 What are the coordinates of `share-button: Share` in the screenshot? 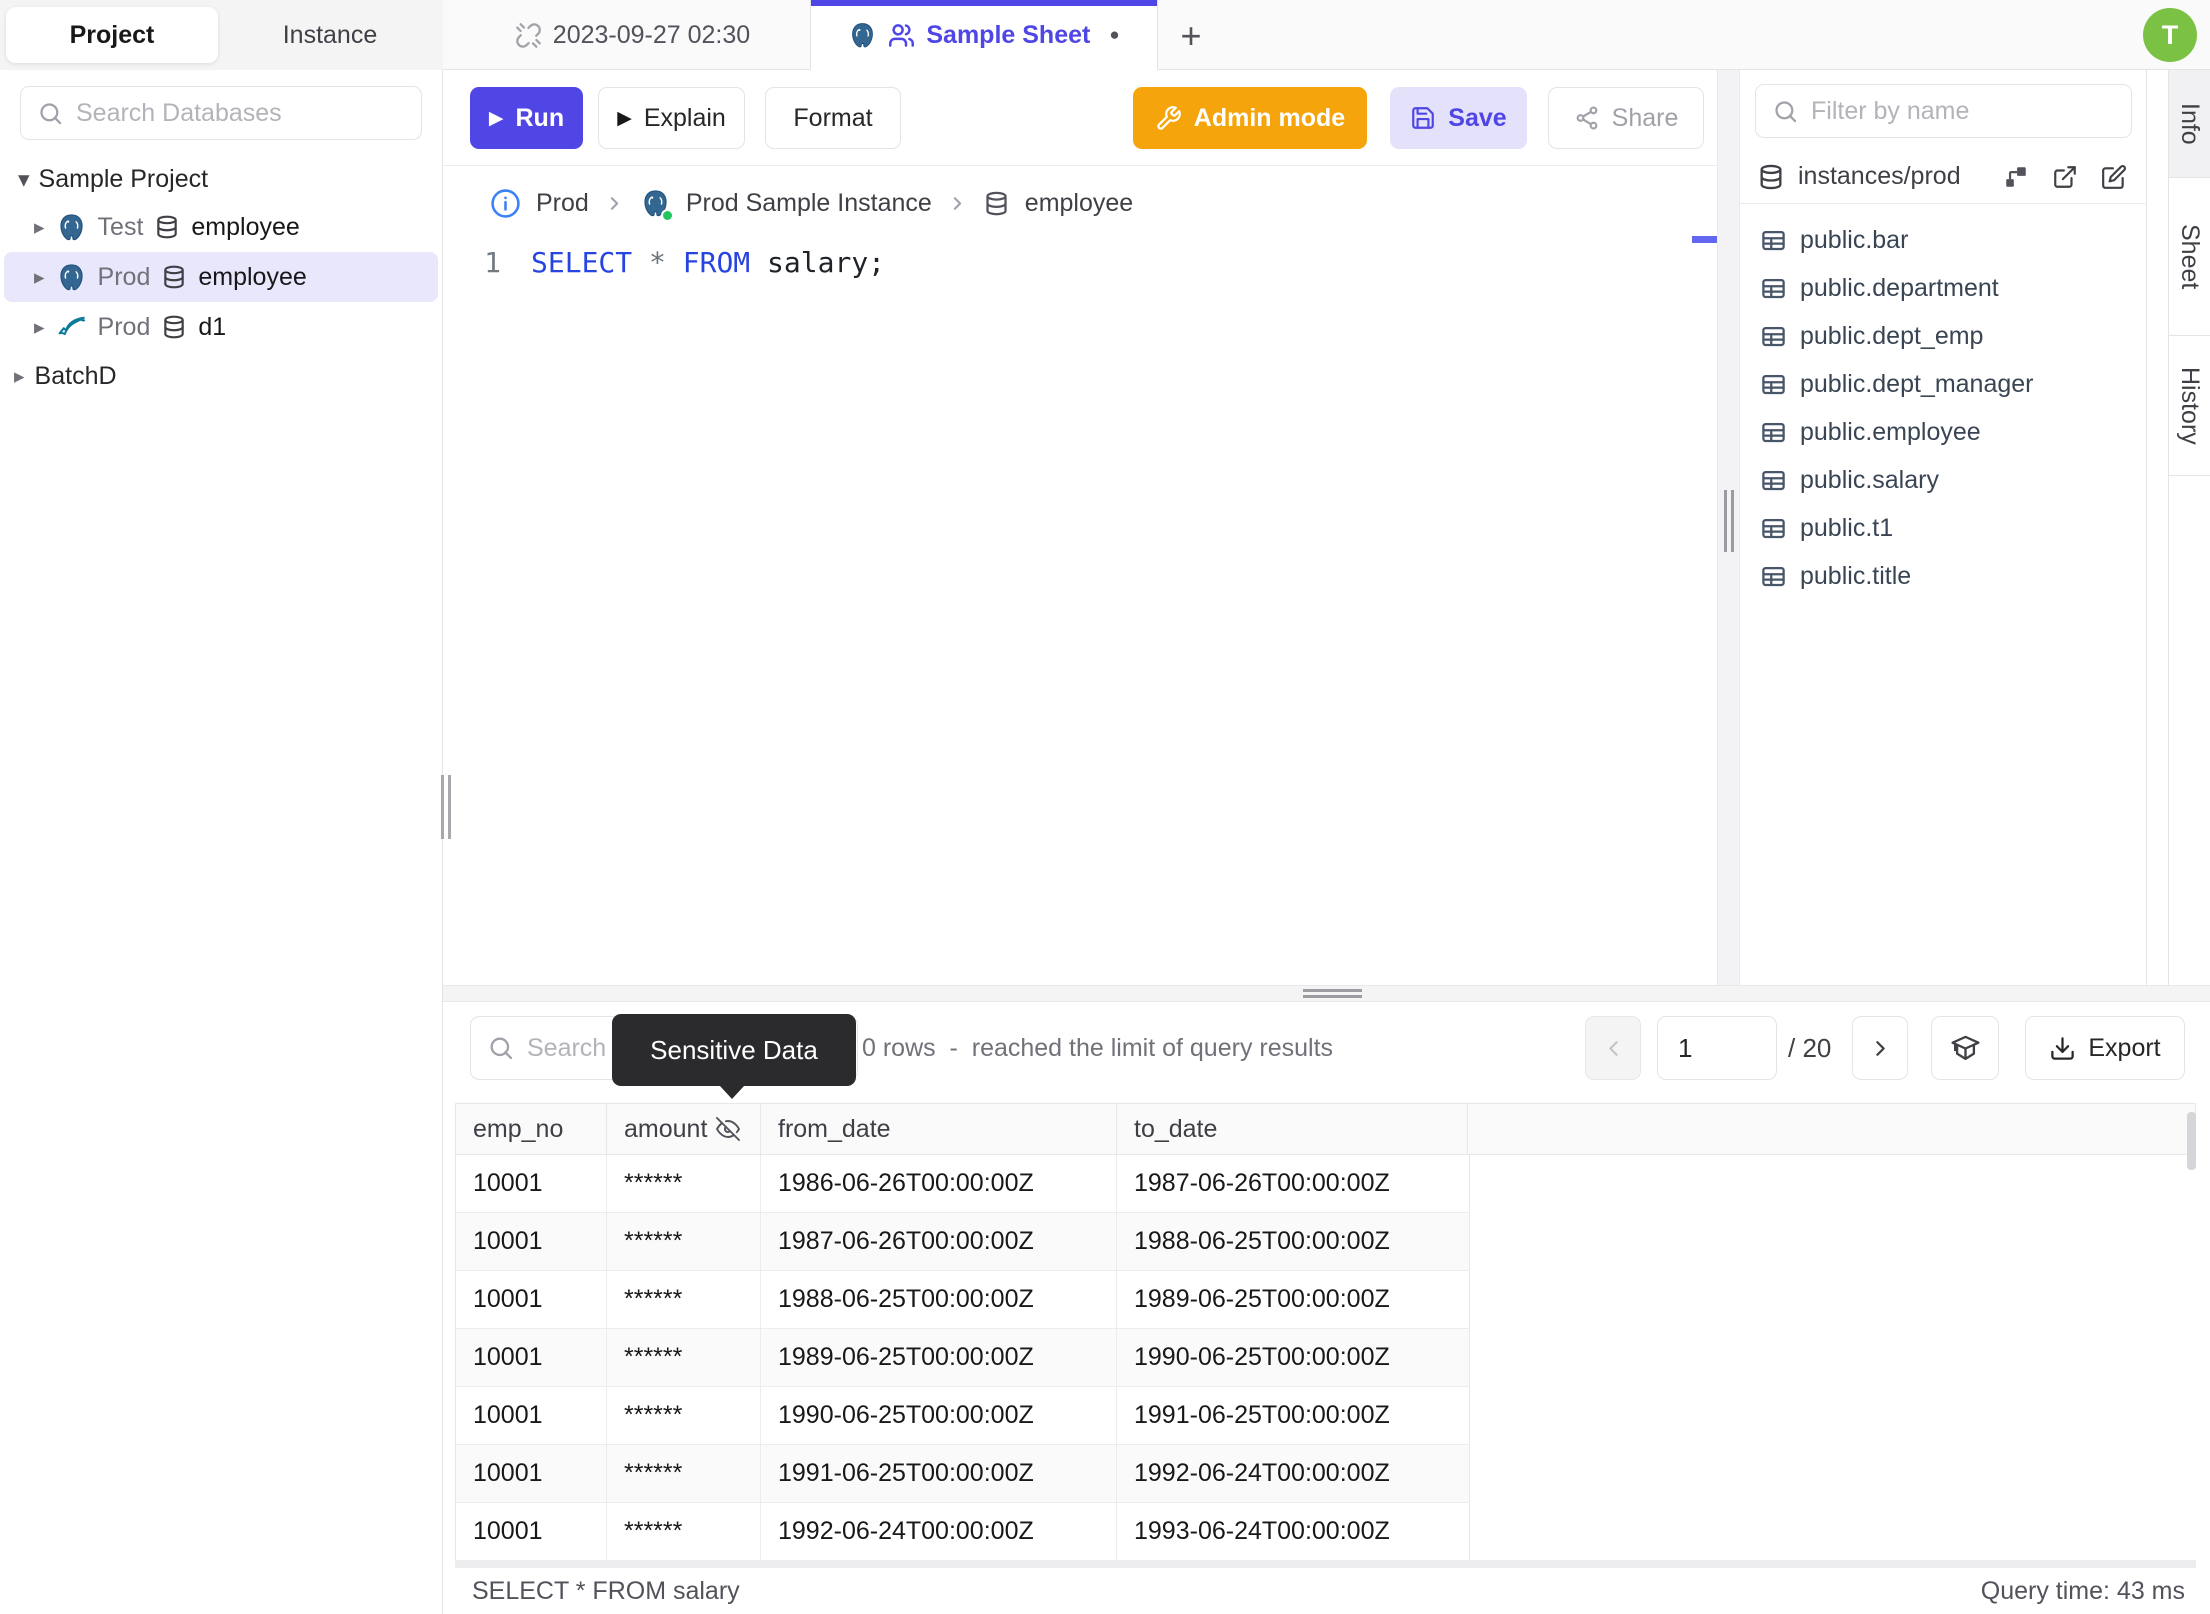 It's located at (1626, 118).